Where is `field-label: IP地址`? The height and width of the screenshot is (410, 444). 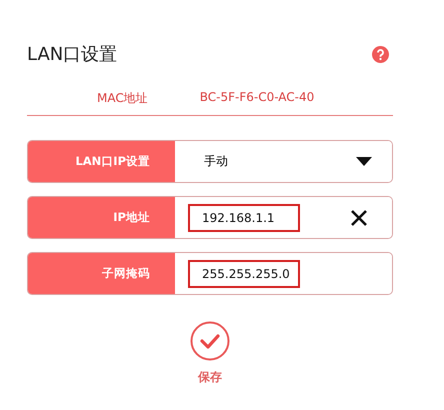
field-label: IP地址 is located at coordinates (101, 217).